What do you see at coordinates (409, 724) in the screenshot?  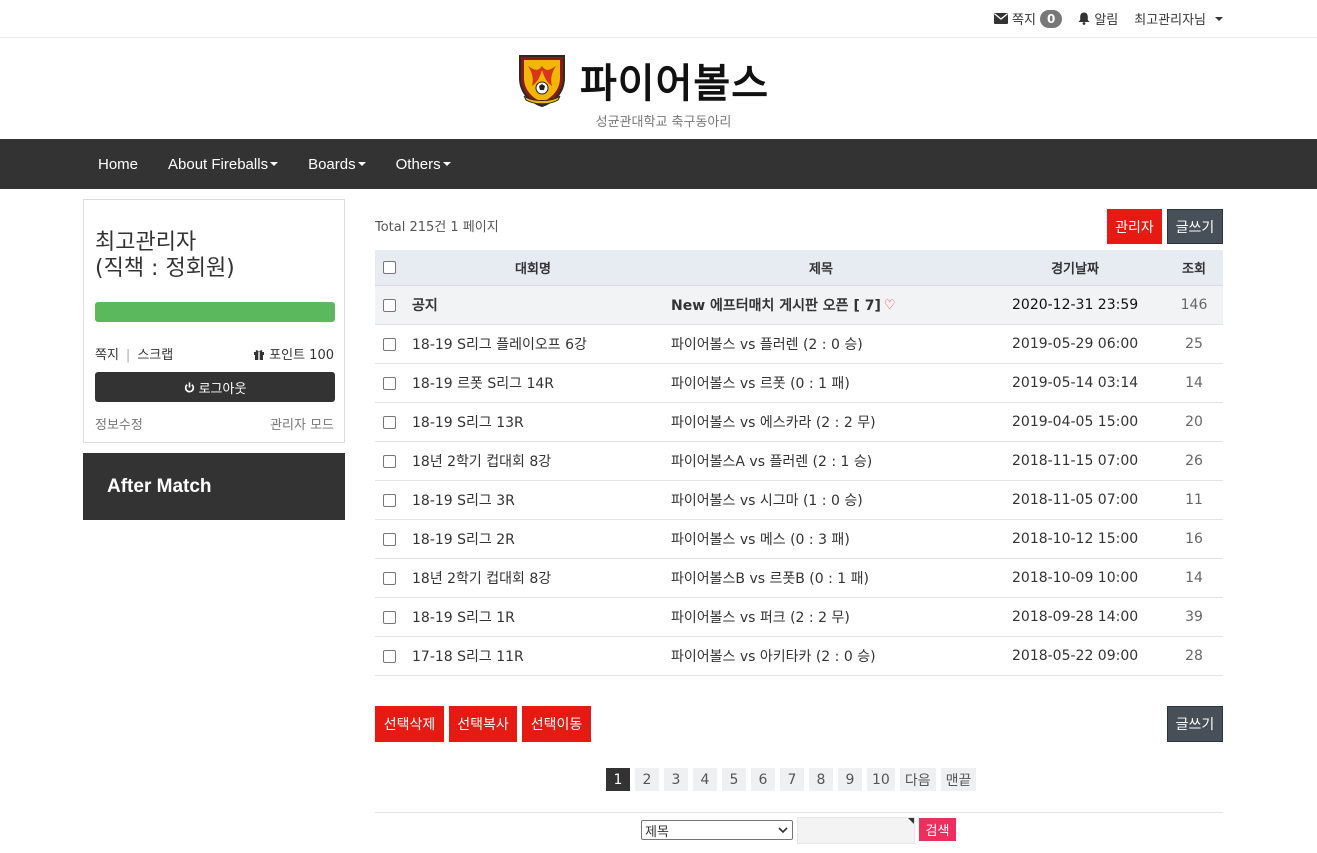 I see `bulk-delete-button: 선택삭제` at bounding box center [409, 724].